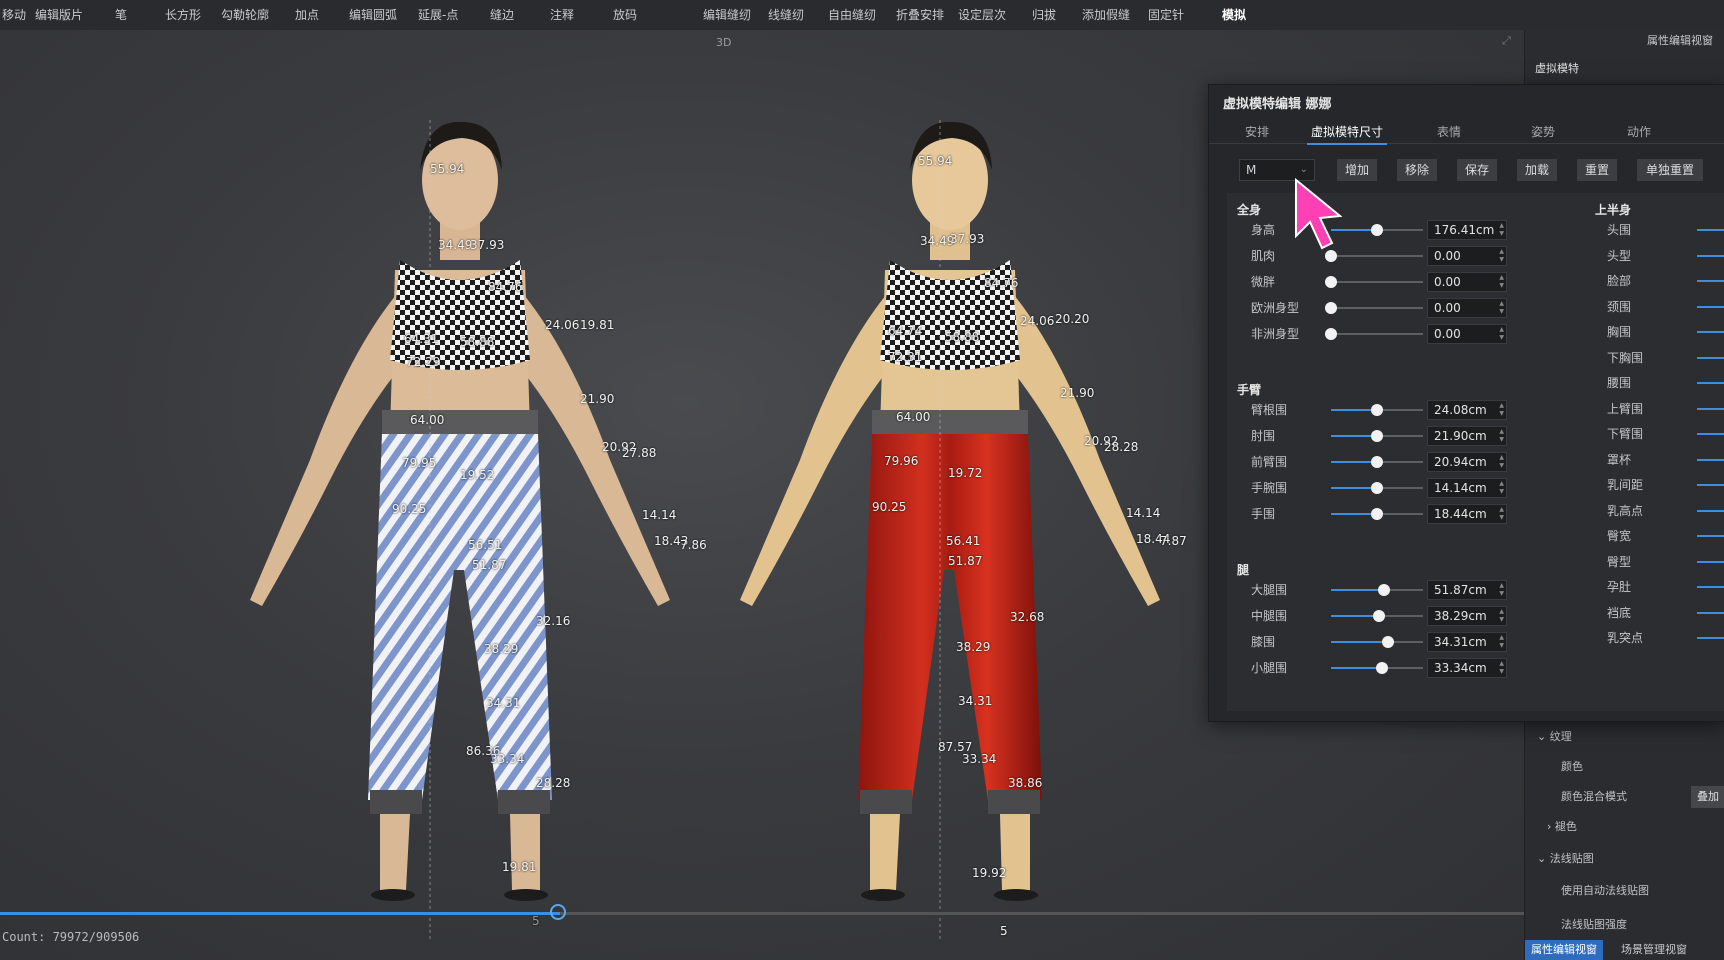 The image size is (1724, 960). Describe the element at coordinates (1467, 230) in the screenshot. I see `measurement-value-input: 176.41cm ▲ ▼` at that location.